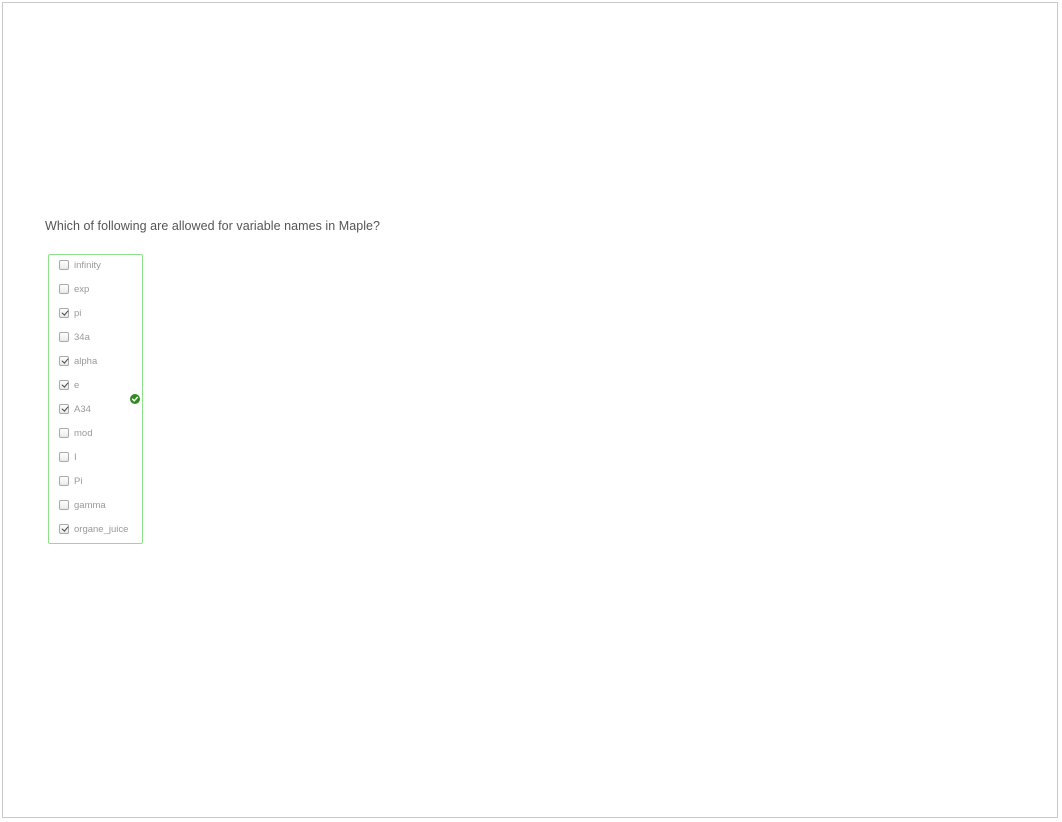 The width and height of the screenshot is (1062, 822). I want to click on option-label: I, so click(75, 457).